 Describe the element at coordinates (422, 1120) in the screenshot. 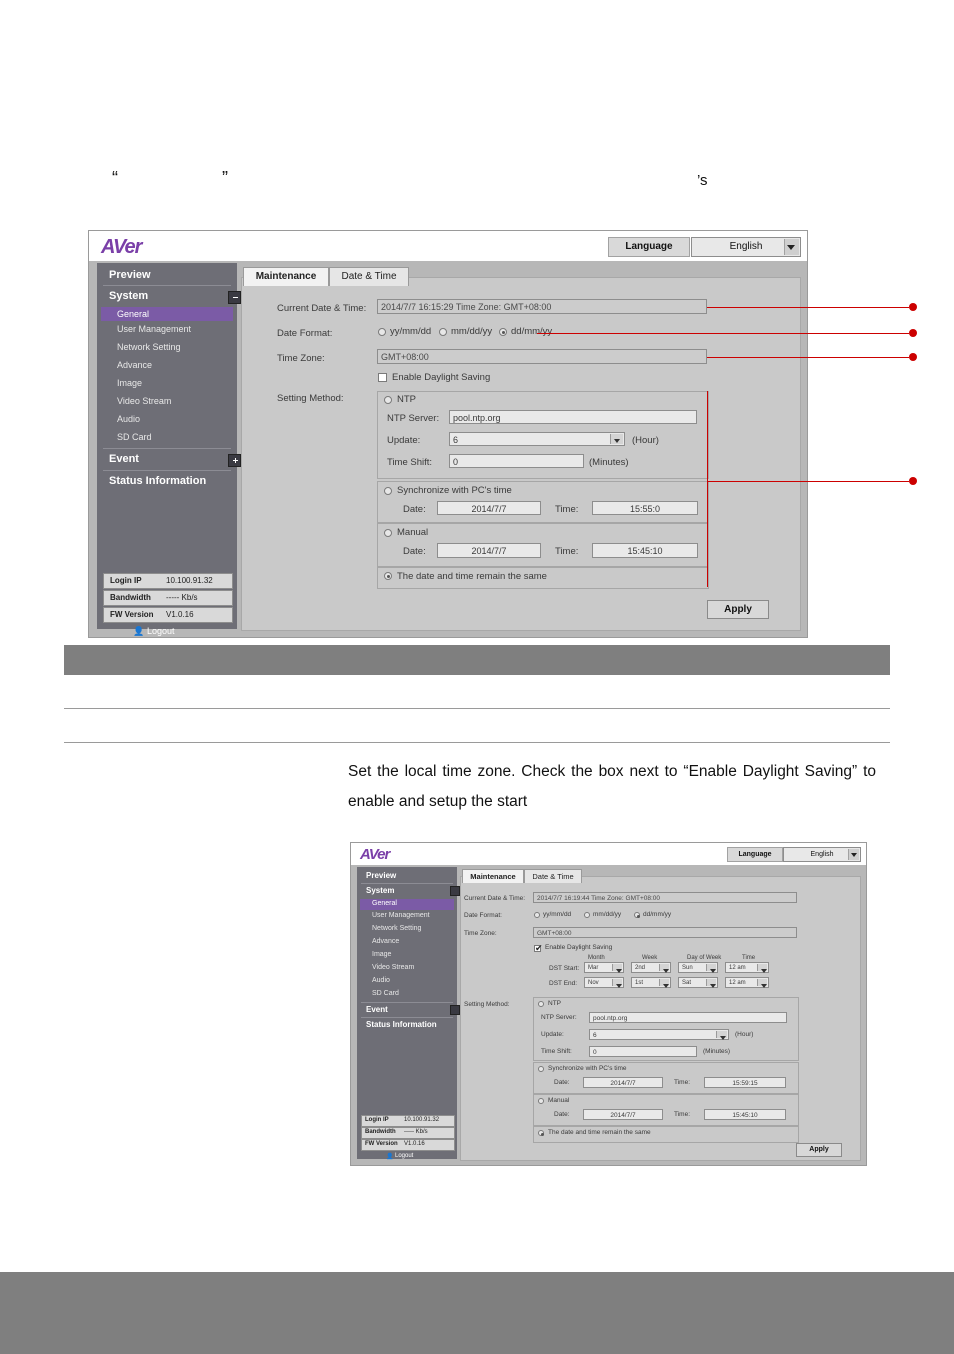

I see `login-ip-value: 10.100.91.32` at that location.